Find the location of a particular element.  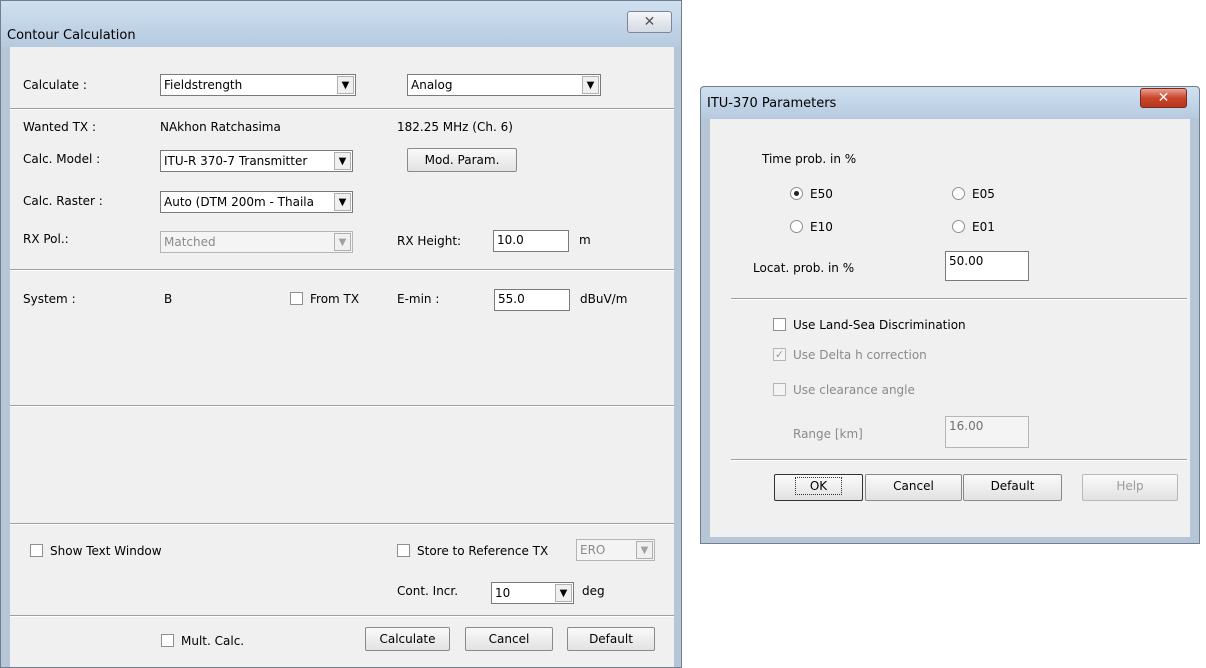

itu-dialog-titlebar: ITU-370 Parameters ✕ is located at coordinates (950, 103).